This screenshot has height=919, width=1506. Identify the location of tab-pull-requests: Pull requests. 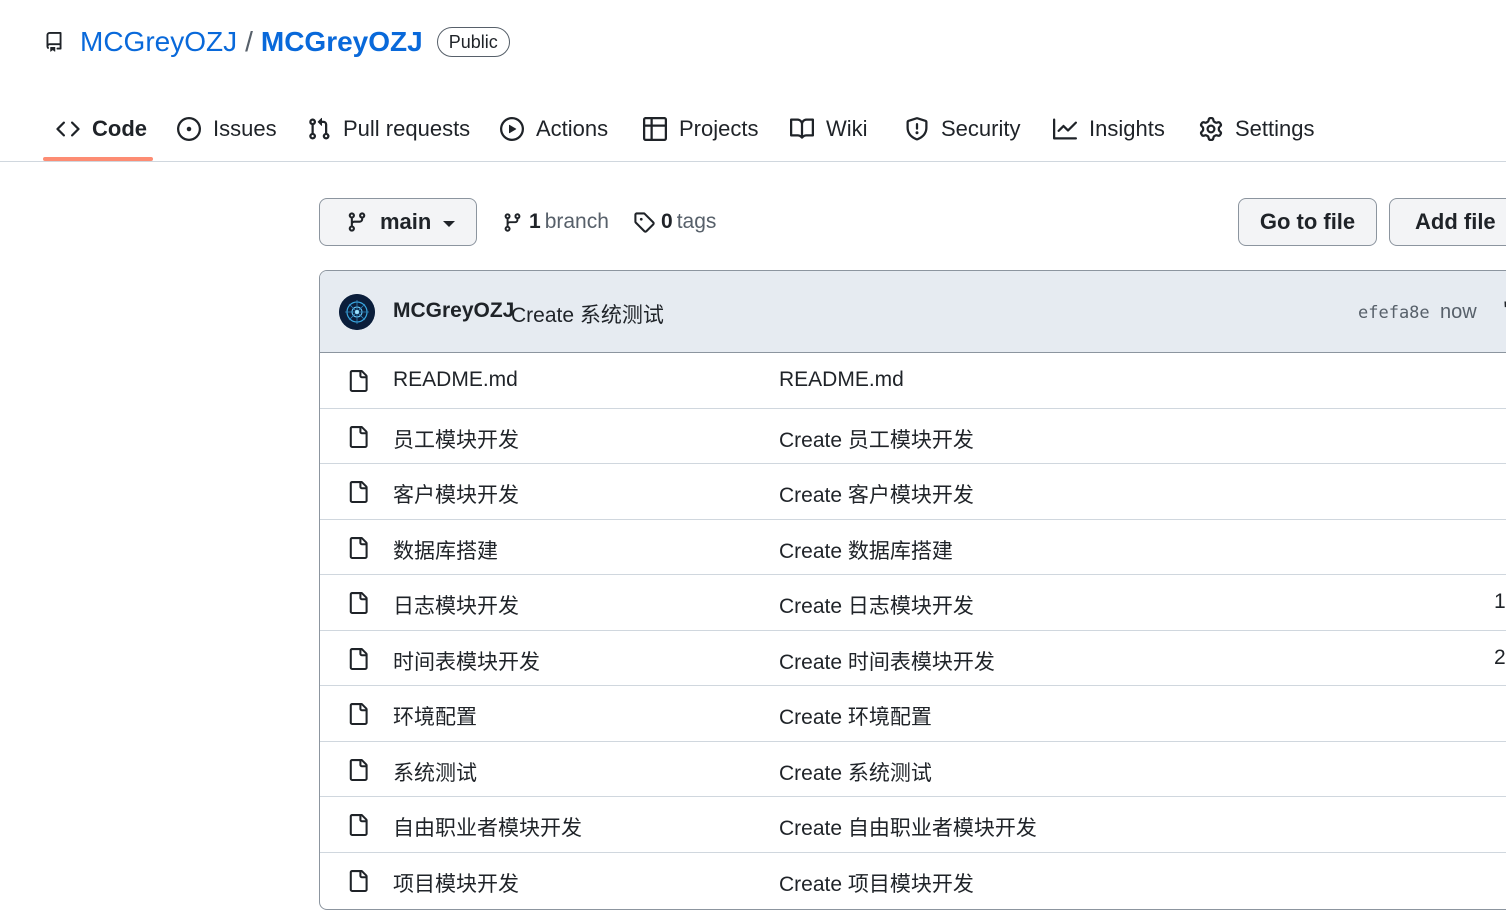
(388, 129).